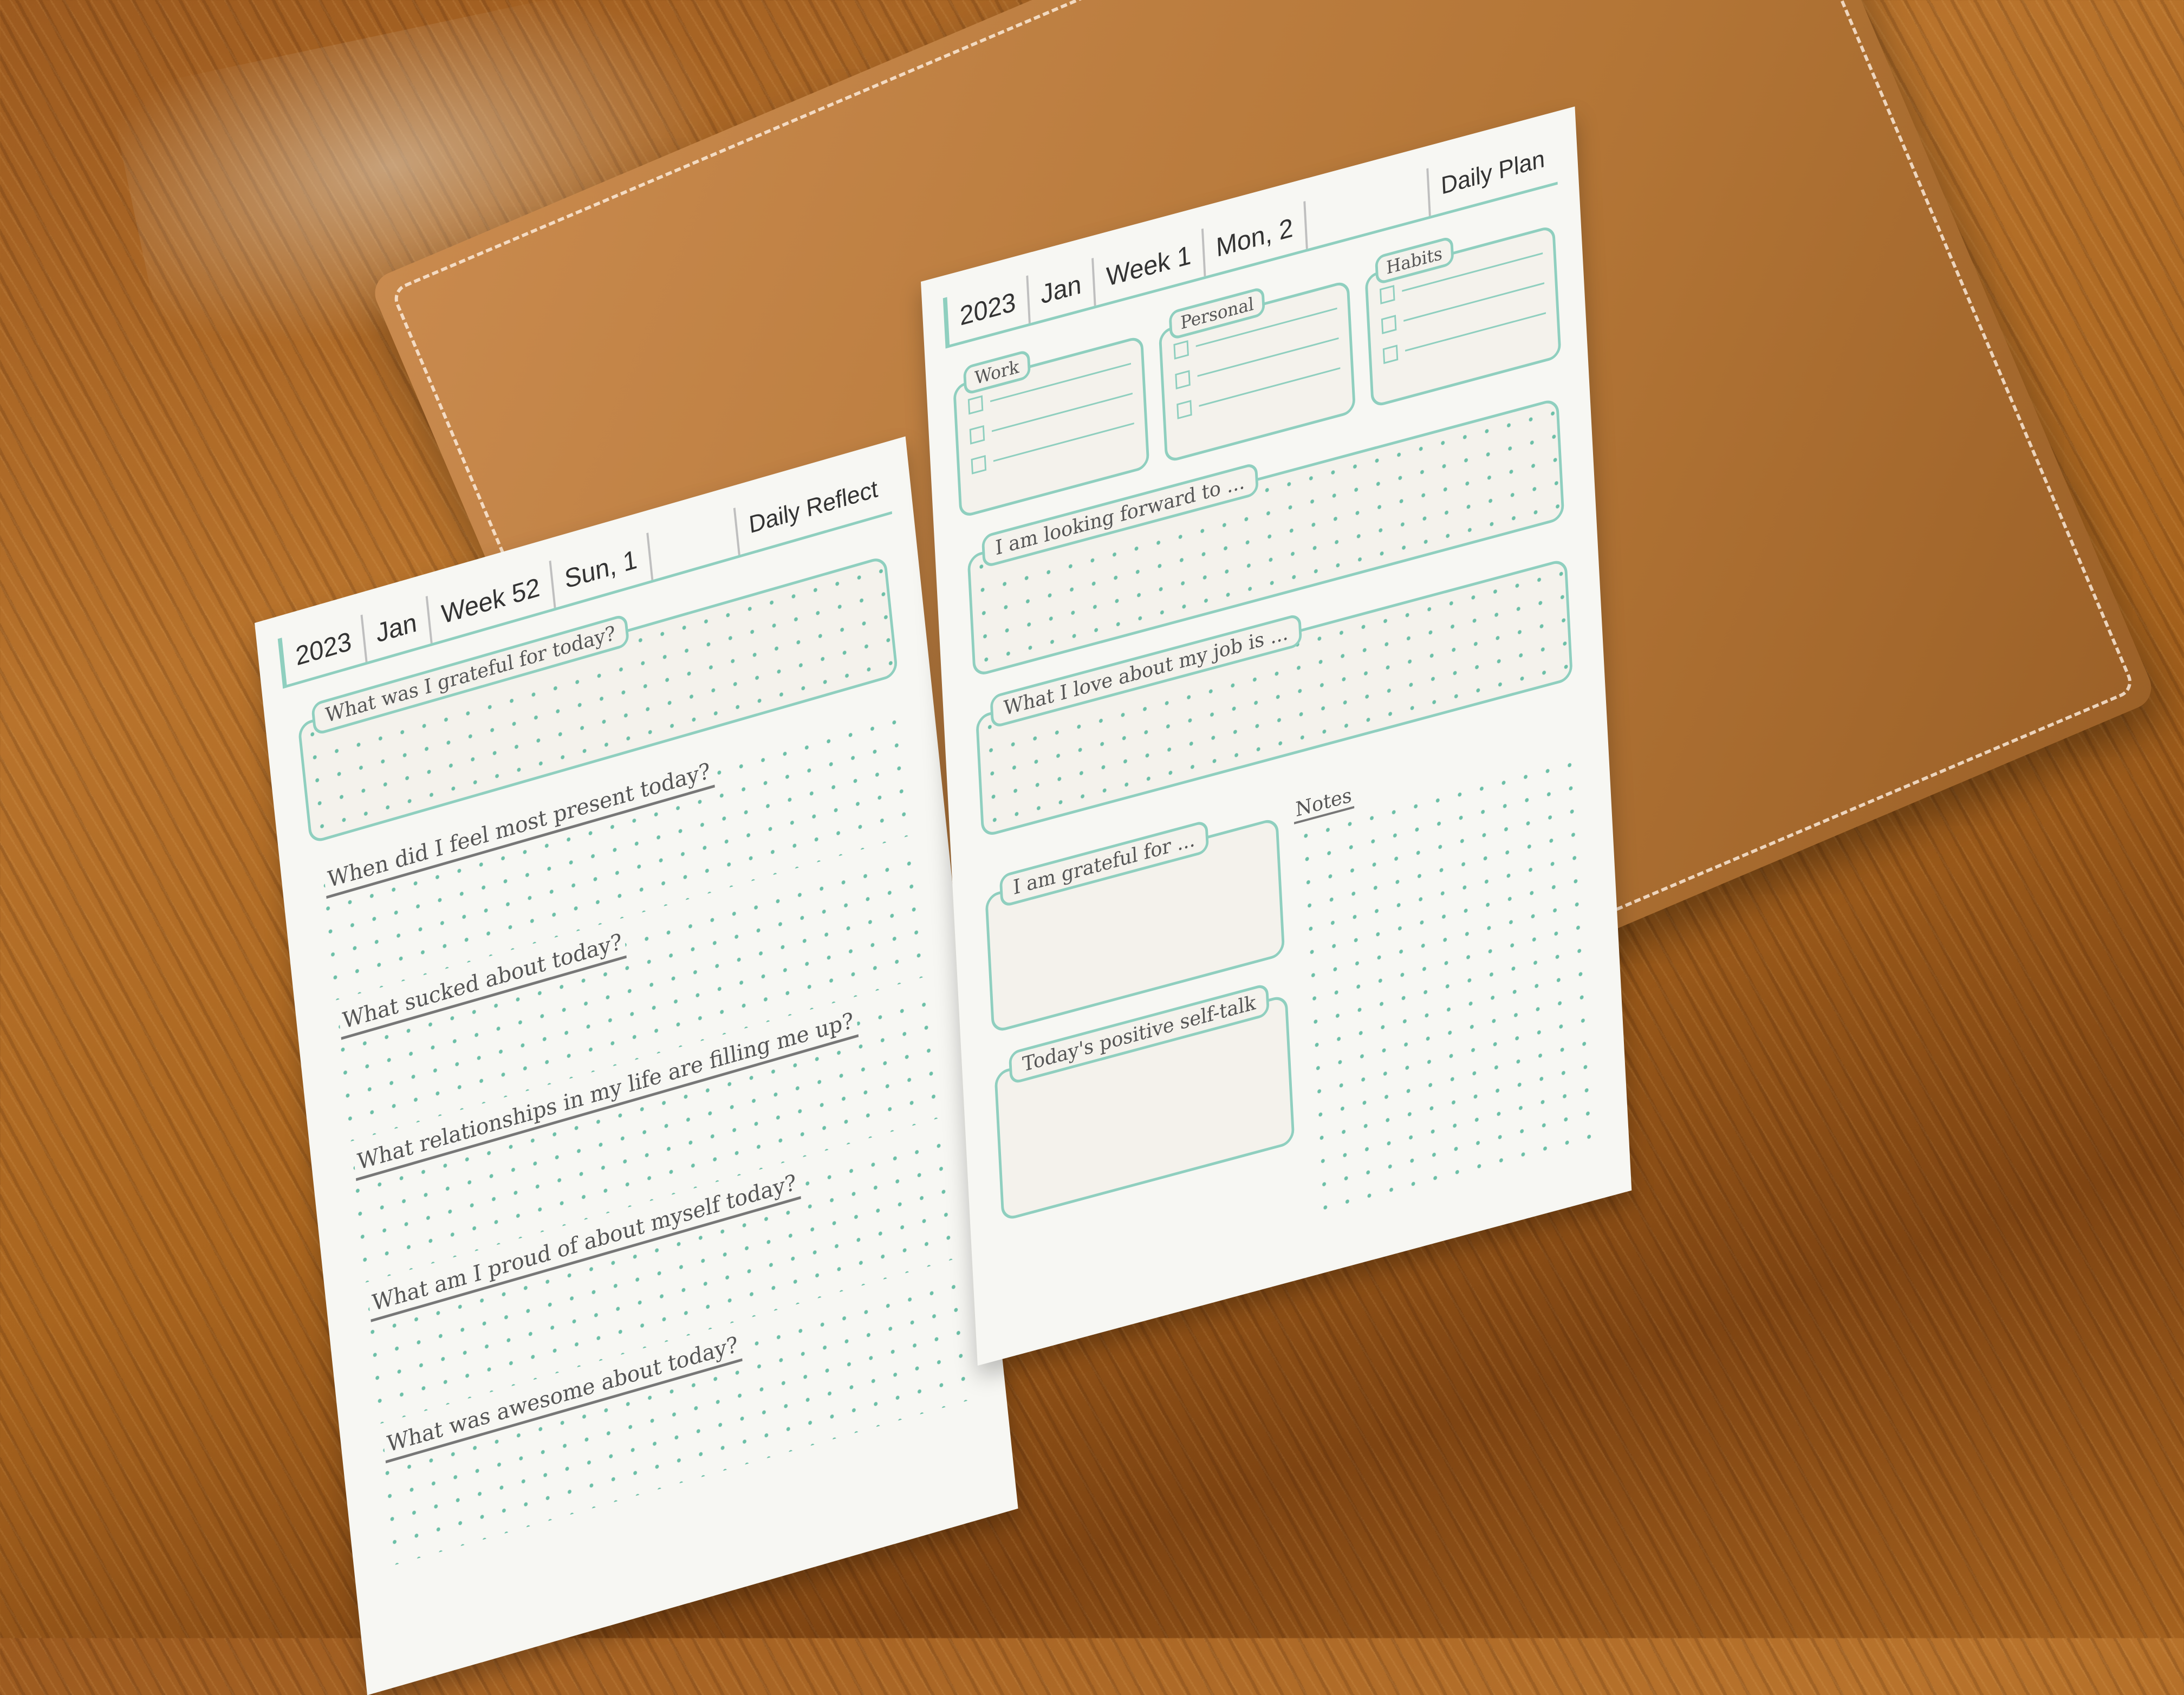  What do you see at coordinates (1150, 267) in the screenshot?
I see `tab-week: Week 1` at bounding box center [1150, 267].